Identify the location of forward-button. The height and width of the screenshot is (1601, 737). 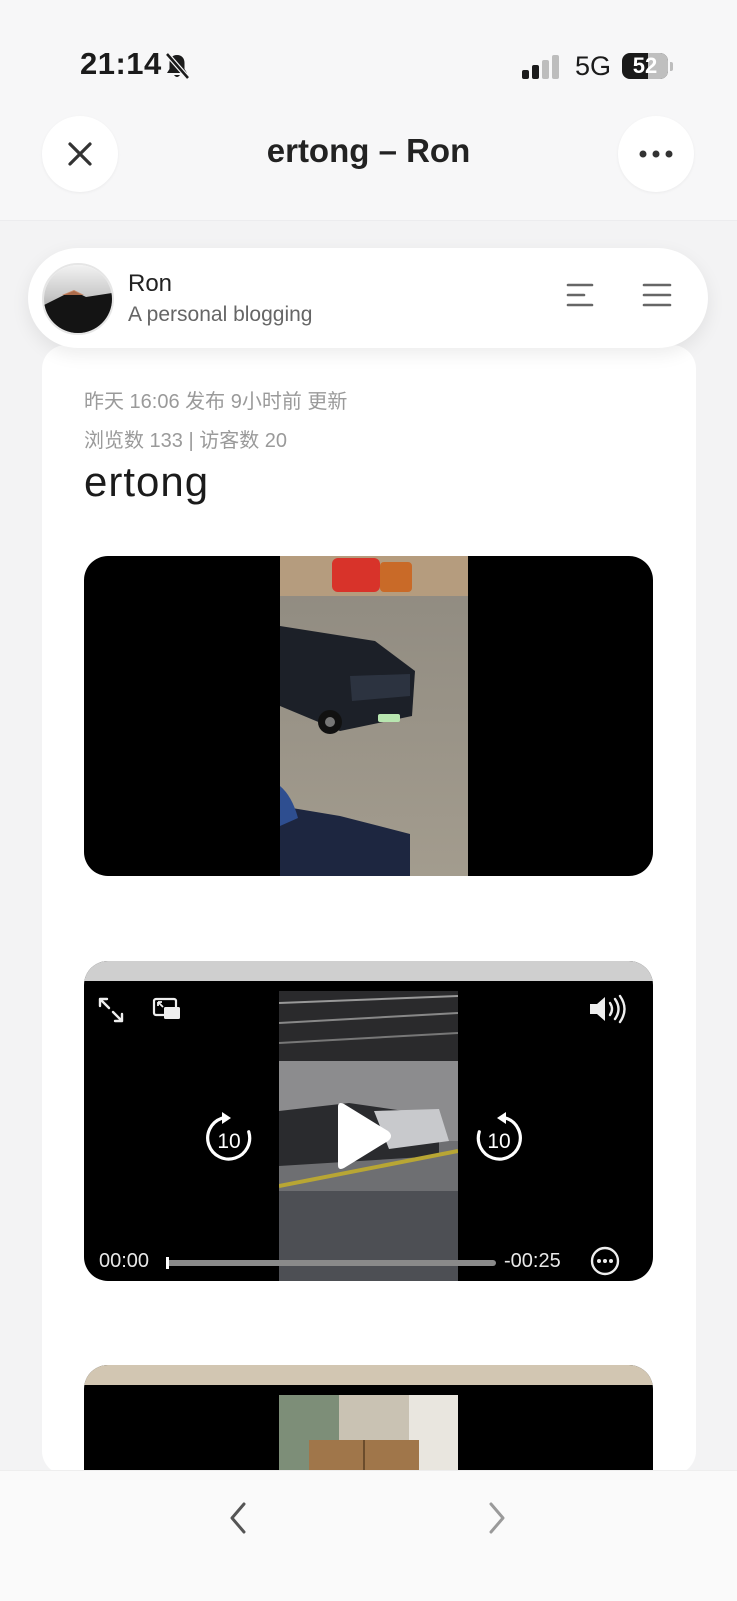
(496, 1520).